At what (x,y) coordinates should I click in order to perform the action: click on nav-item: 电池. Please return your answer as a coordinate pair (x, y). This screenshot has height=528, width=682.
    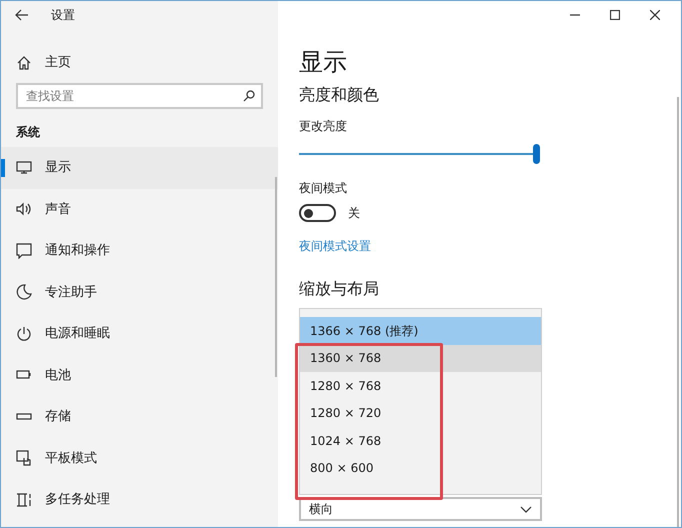
    Looking at the image, I should click on (139, 375).